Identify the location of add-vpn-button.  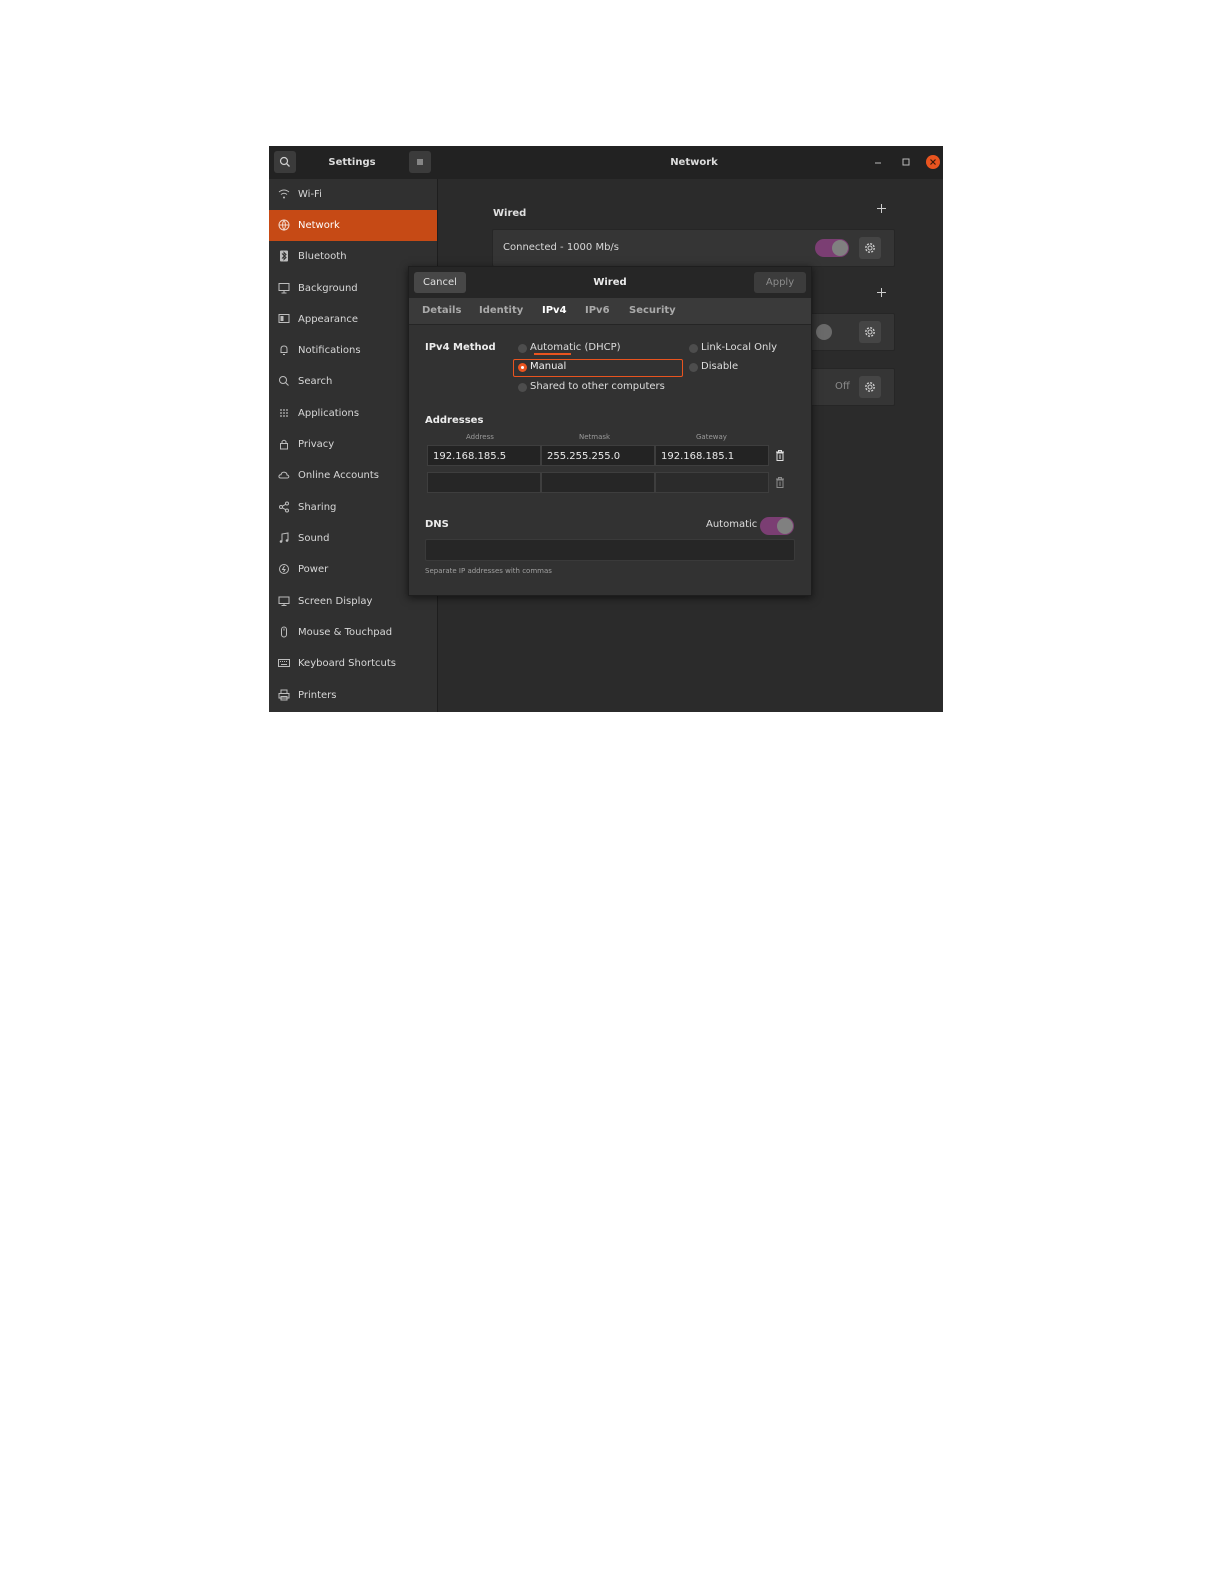
(881, 294).